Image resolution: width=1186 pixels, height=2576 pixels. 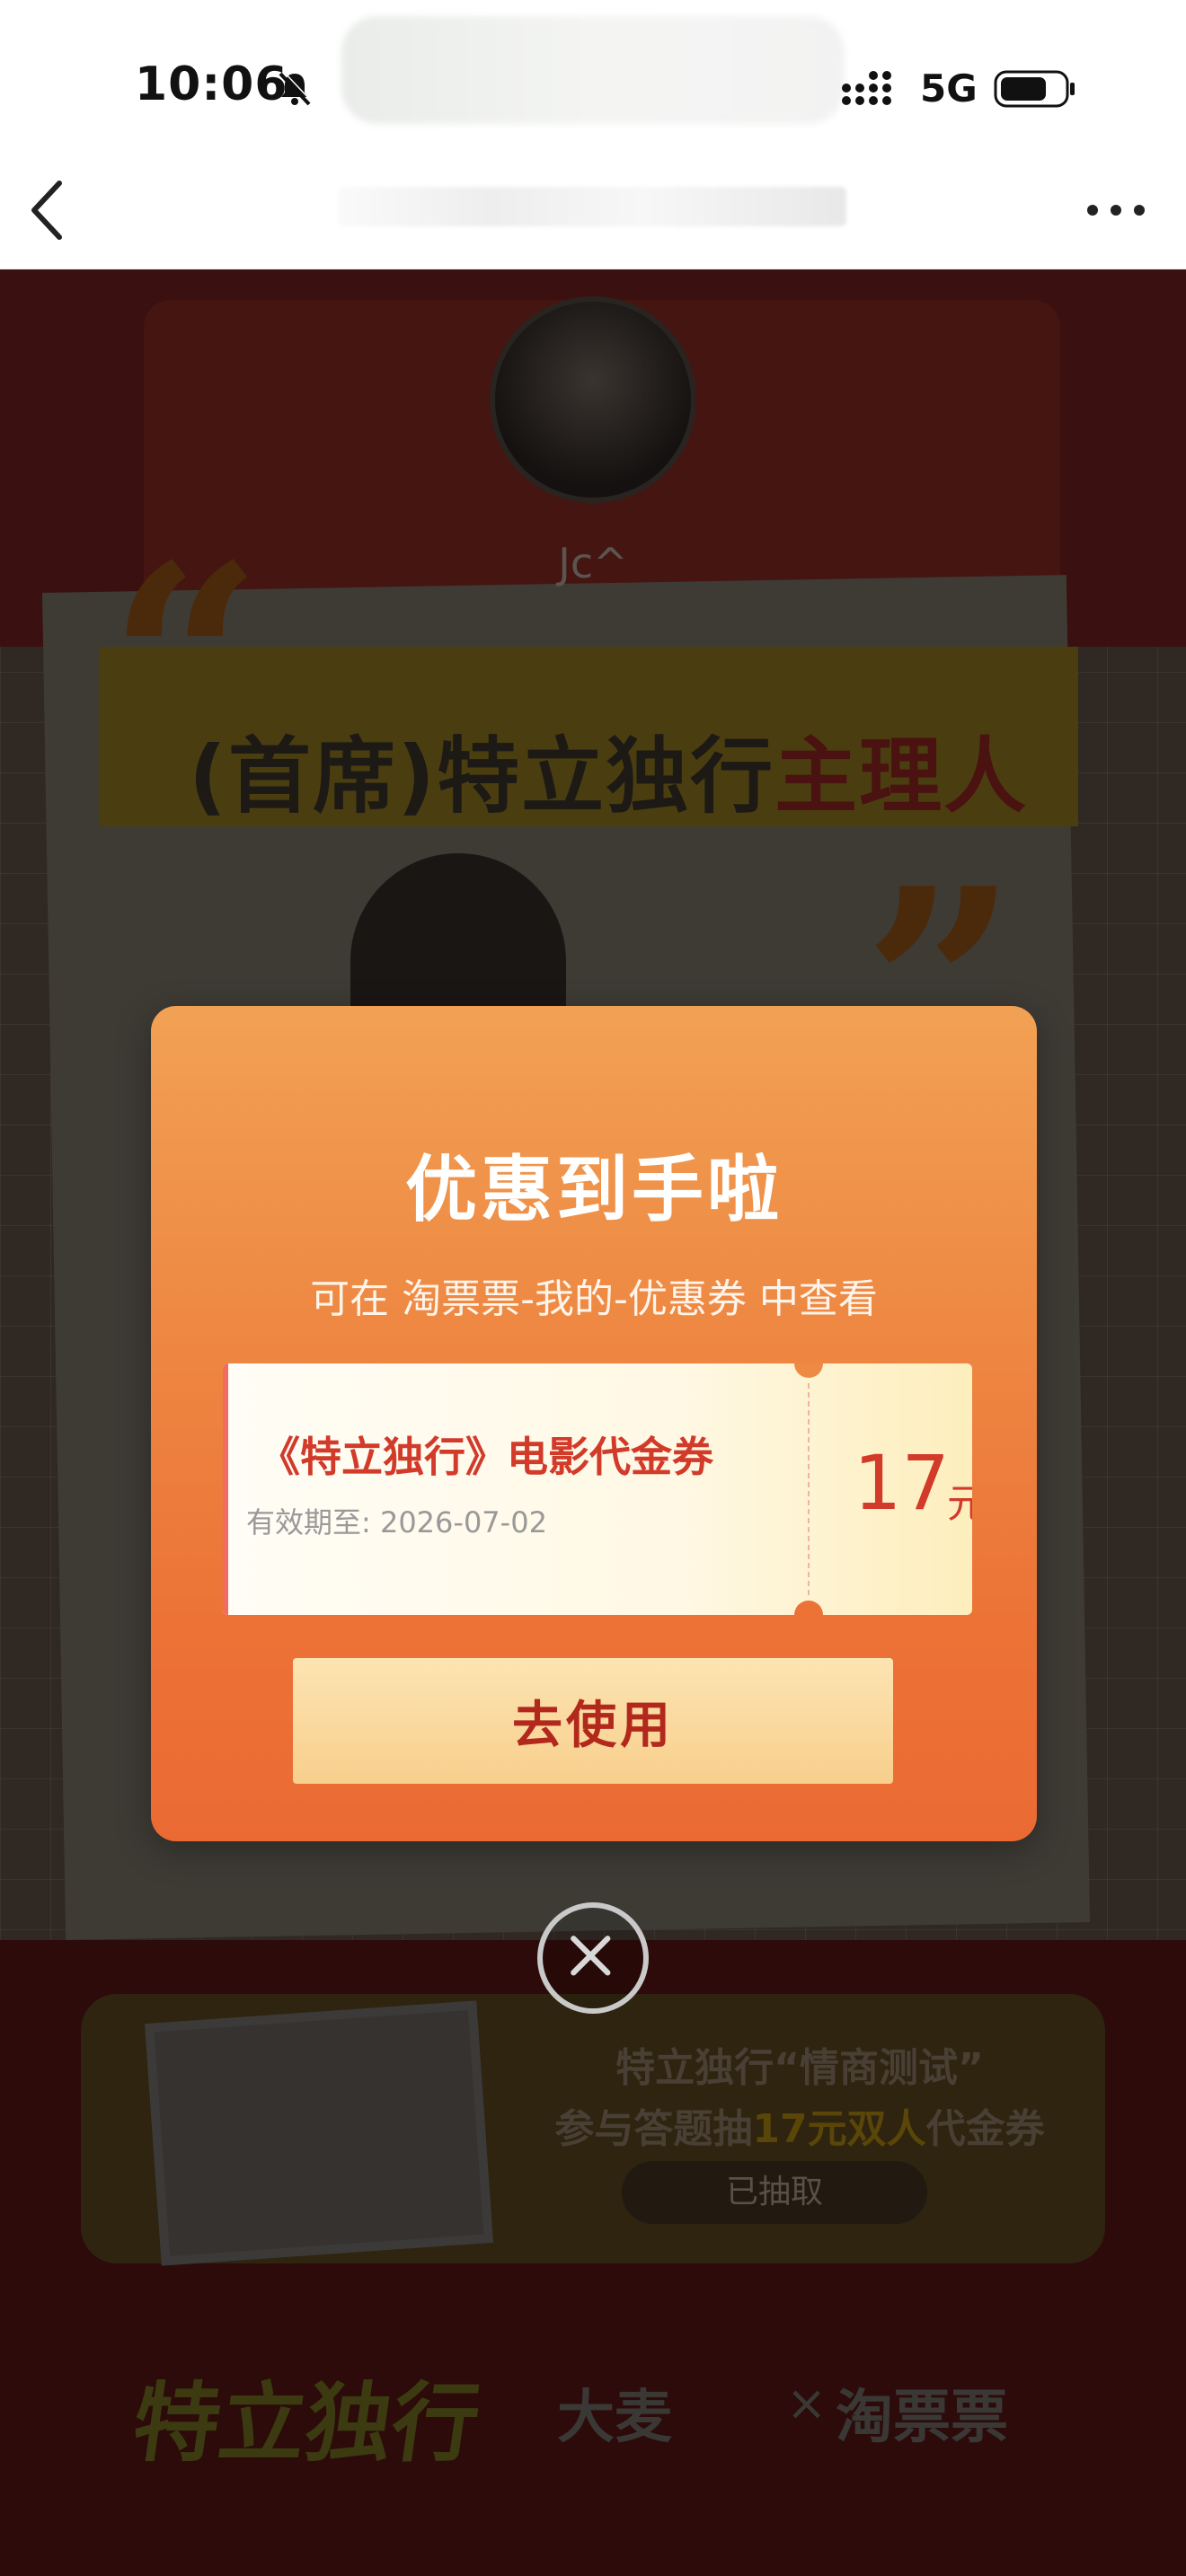 I want to click on network-type: 5G, so click(x=949, y=88).